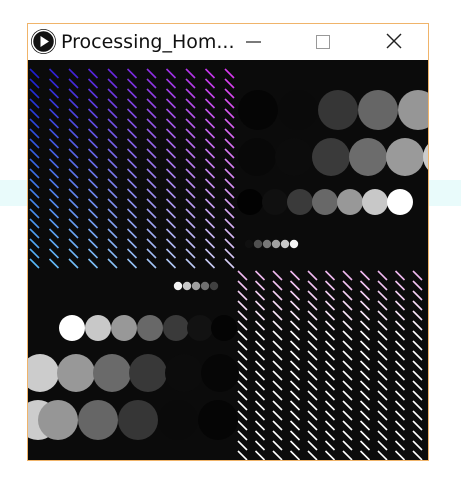 This screenshot has height=490, width=461. I want to click on maximize-button, so click(321, 42).